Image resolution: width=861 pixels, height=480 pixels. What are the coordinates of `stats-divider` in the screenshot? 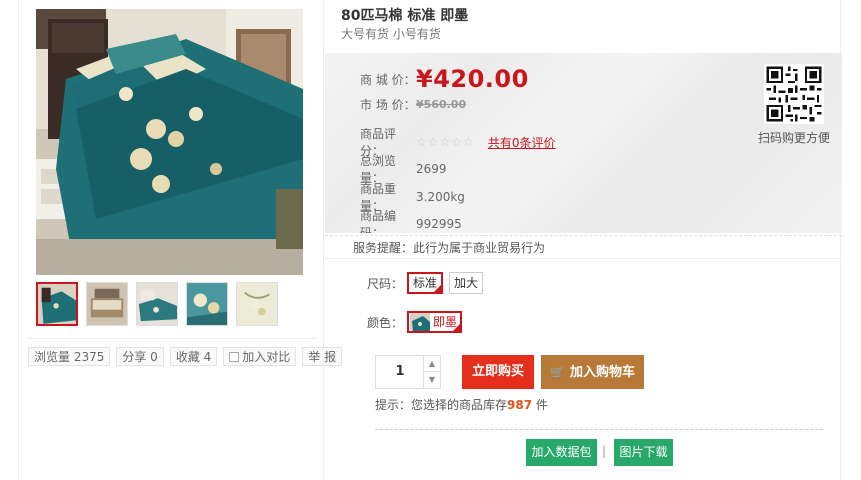 It's located at (172, 338).